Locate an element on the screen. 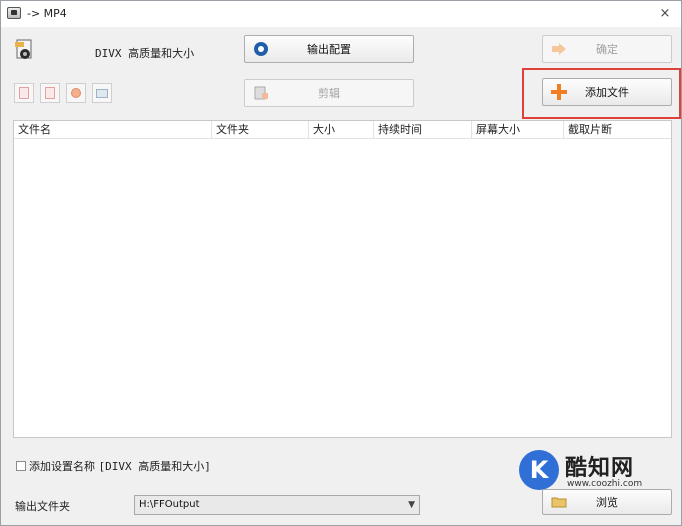 The height and width of the screenshot is (526, 682). browse-label: 浏览 is located at coordinates (607, 502).